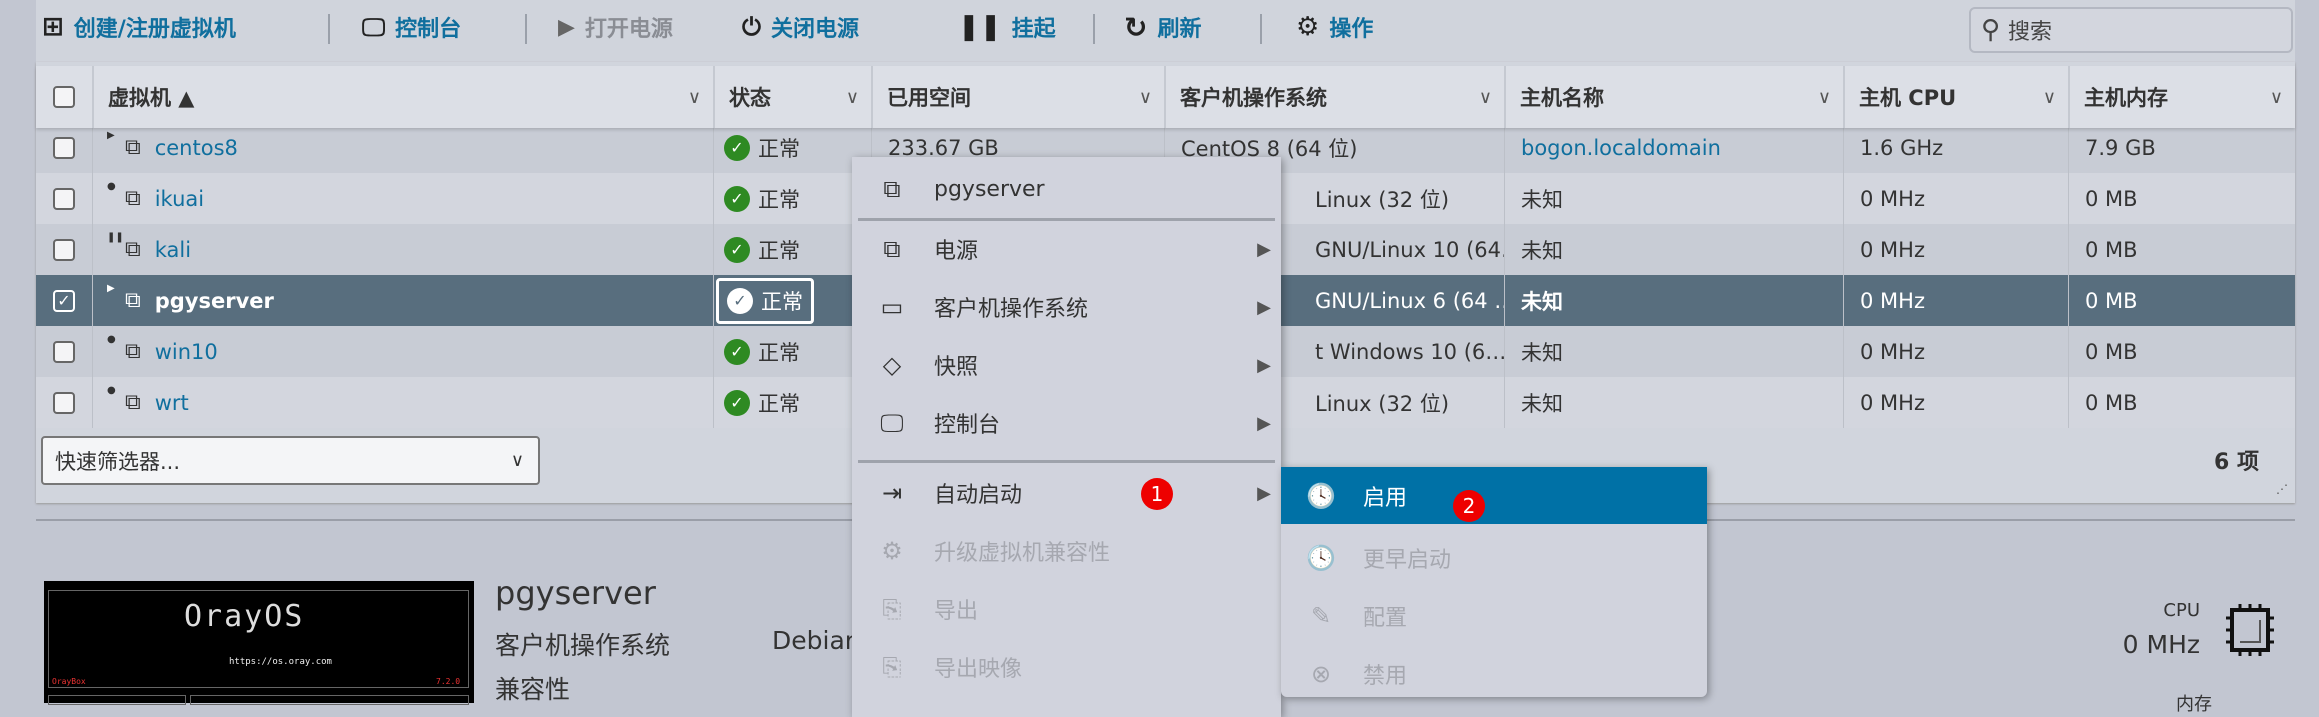  What do you see at coordinates (173, 250) in the screenshot?
I see `vm-name-link: kali` at bounding box center [173, 250].